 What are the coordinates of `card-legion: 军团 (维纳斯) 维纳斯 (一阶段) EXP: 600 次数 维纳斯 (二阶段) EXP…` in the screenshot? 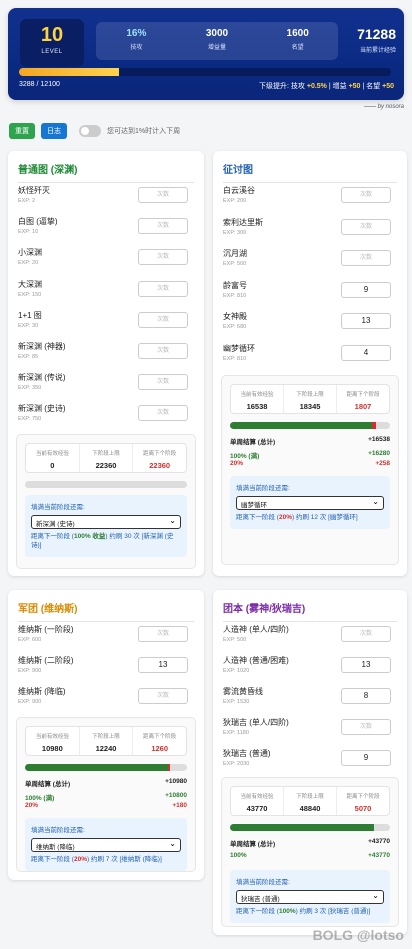 It's located at (106, 735).